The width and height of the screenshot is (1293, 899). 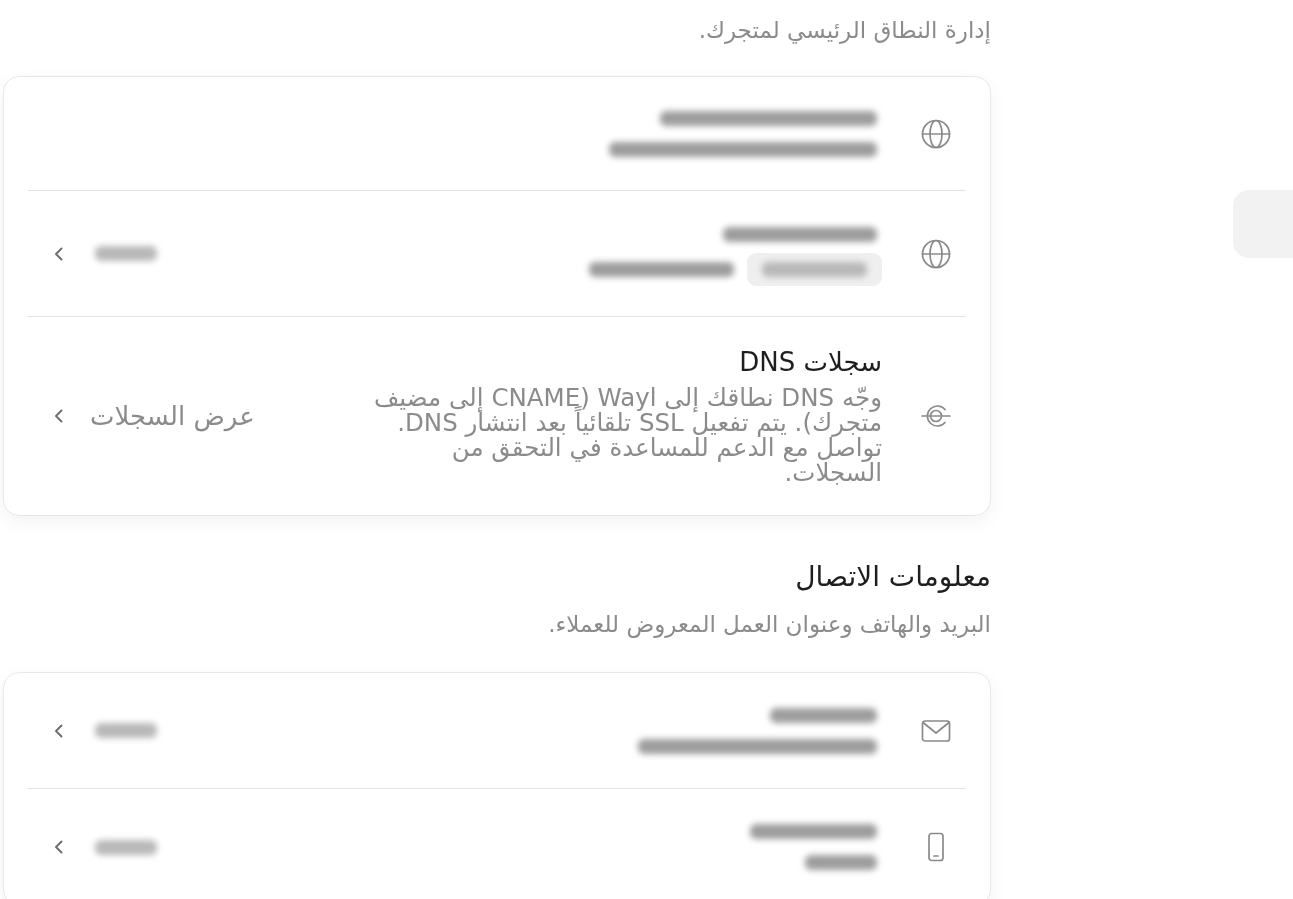 What do you see at coordinates (769, 624) in the screenshot?
I see `section-description: البريد والهاتف وعنوان العمل المعروض للعملاء.` at bounding box center [769, 624].